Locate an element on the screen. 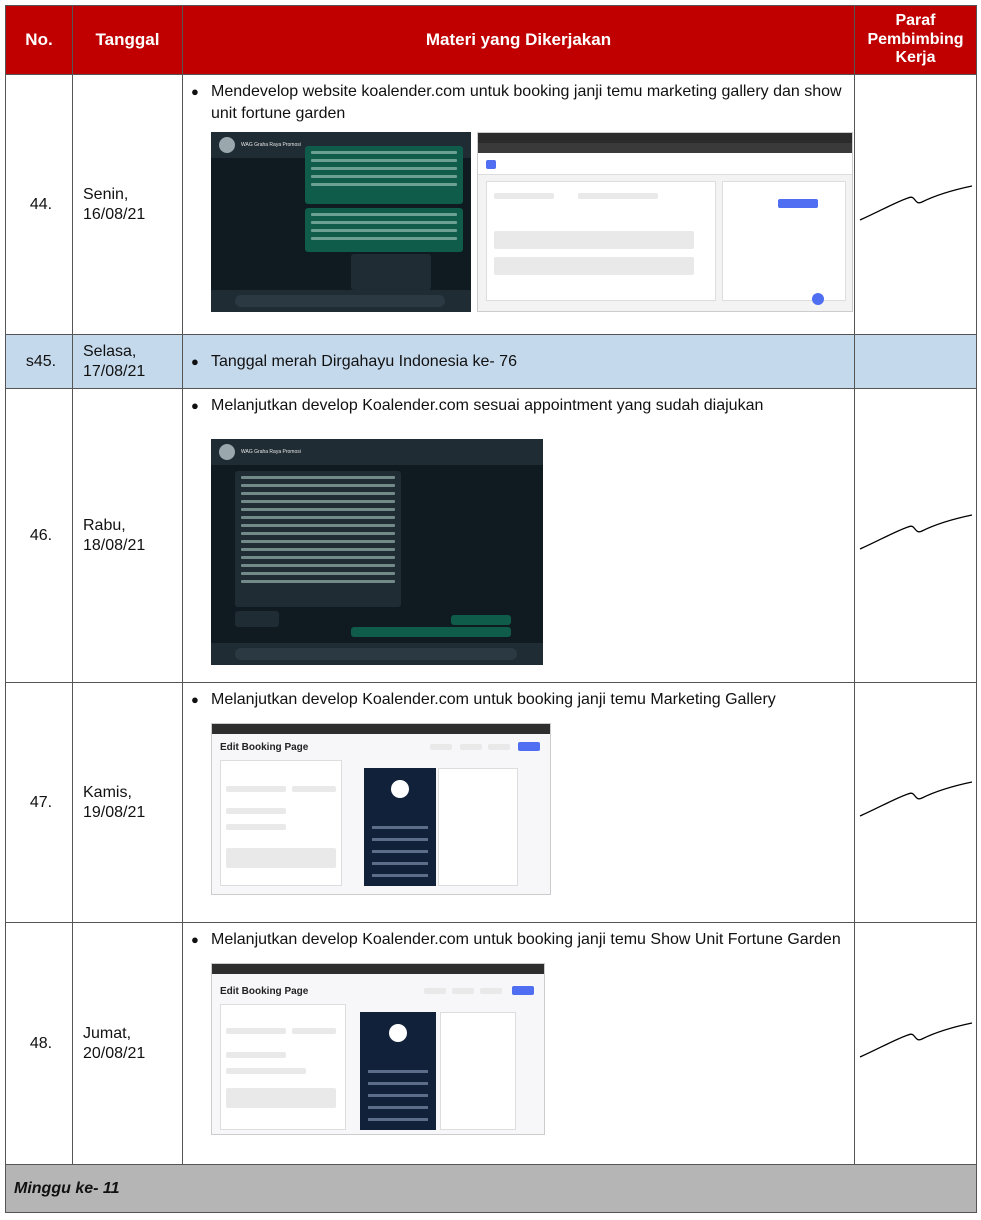  week-label: Minggu ke- 11 is located at coordinates (491, 1188).